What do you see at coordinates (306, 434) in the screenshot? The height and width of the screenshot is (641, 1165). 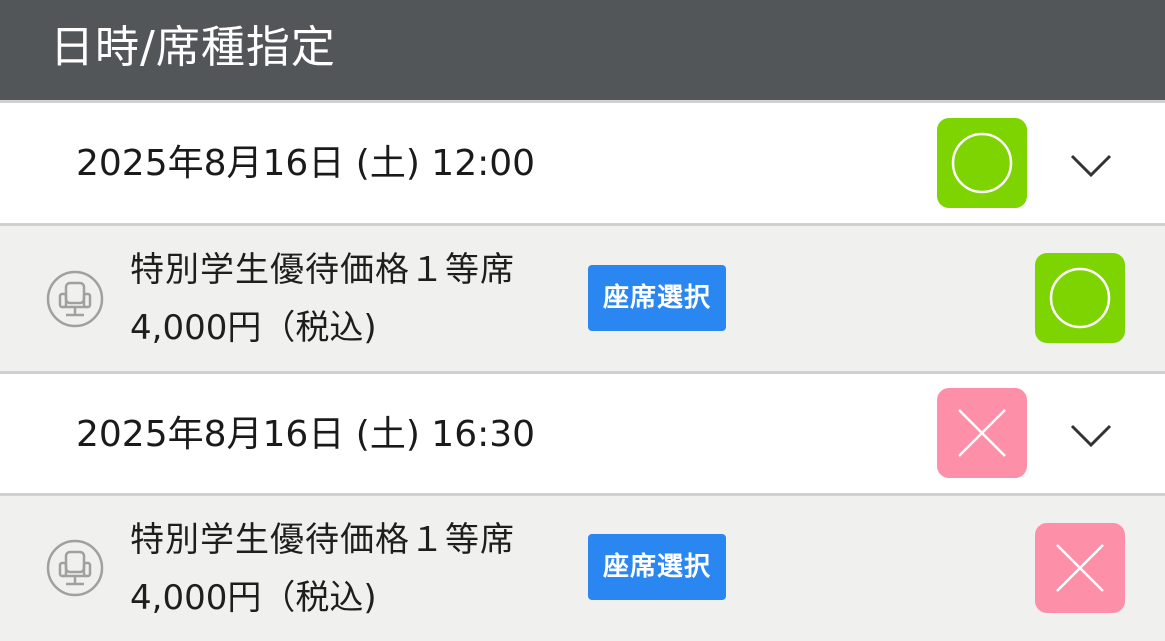 I see `performance-date: 2025年8月16日 (土) 16:30` at bounding box center [306, 434].